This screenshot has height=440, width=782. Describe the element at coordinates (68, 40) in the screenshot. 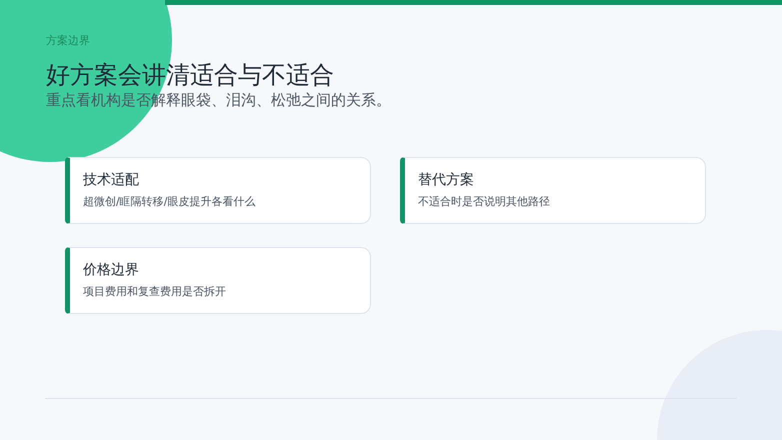

I see `section-label: 方案边界` at that location.